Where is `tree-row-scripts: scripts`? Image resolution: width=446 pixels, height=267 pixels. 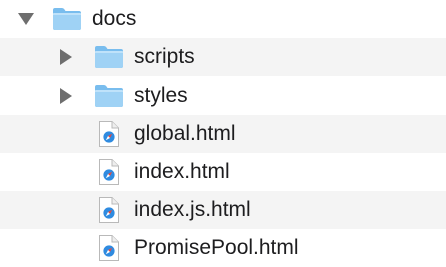
tree-row-scripts: scripts is located at coordinates (223, 57).